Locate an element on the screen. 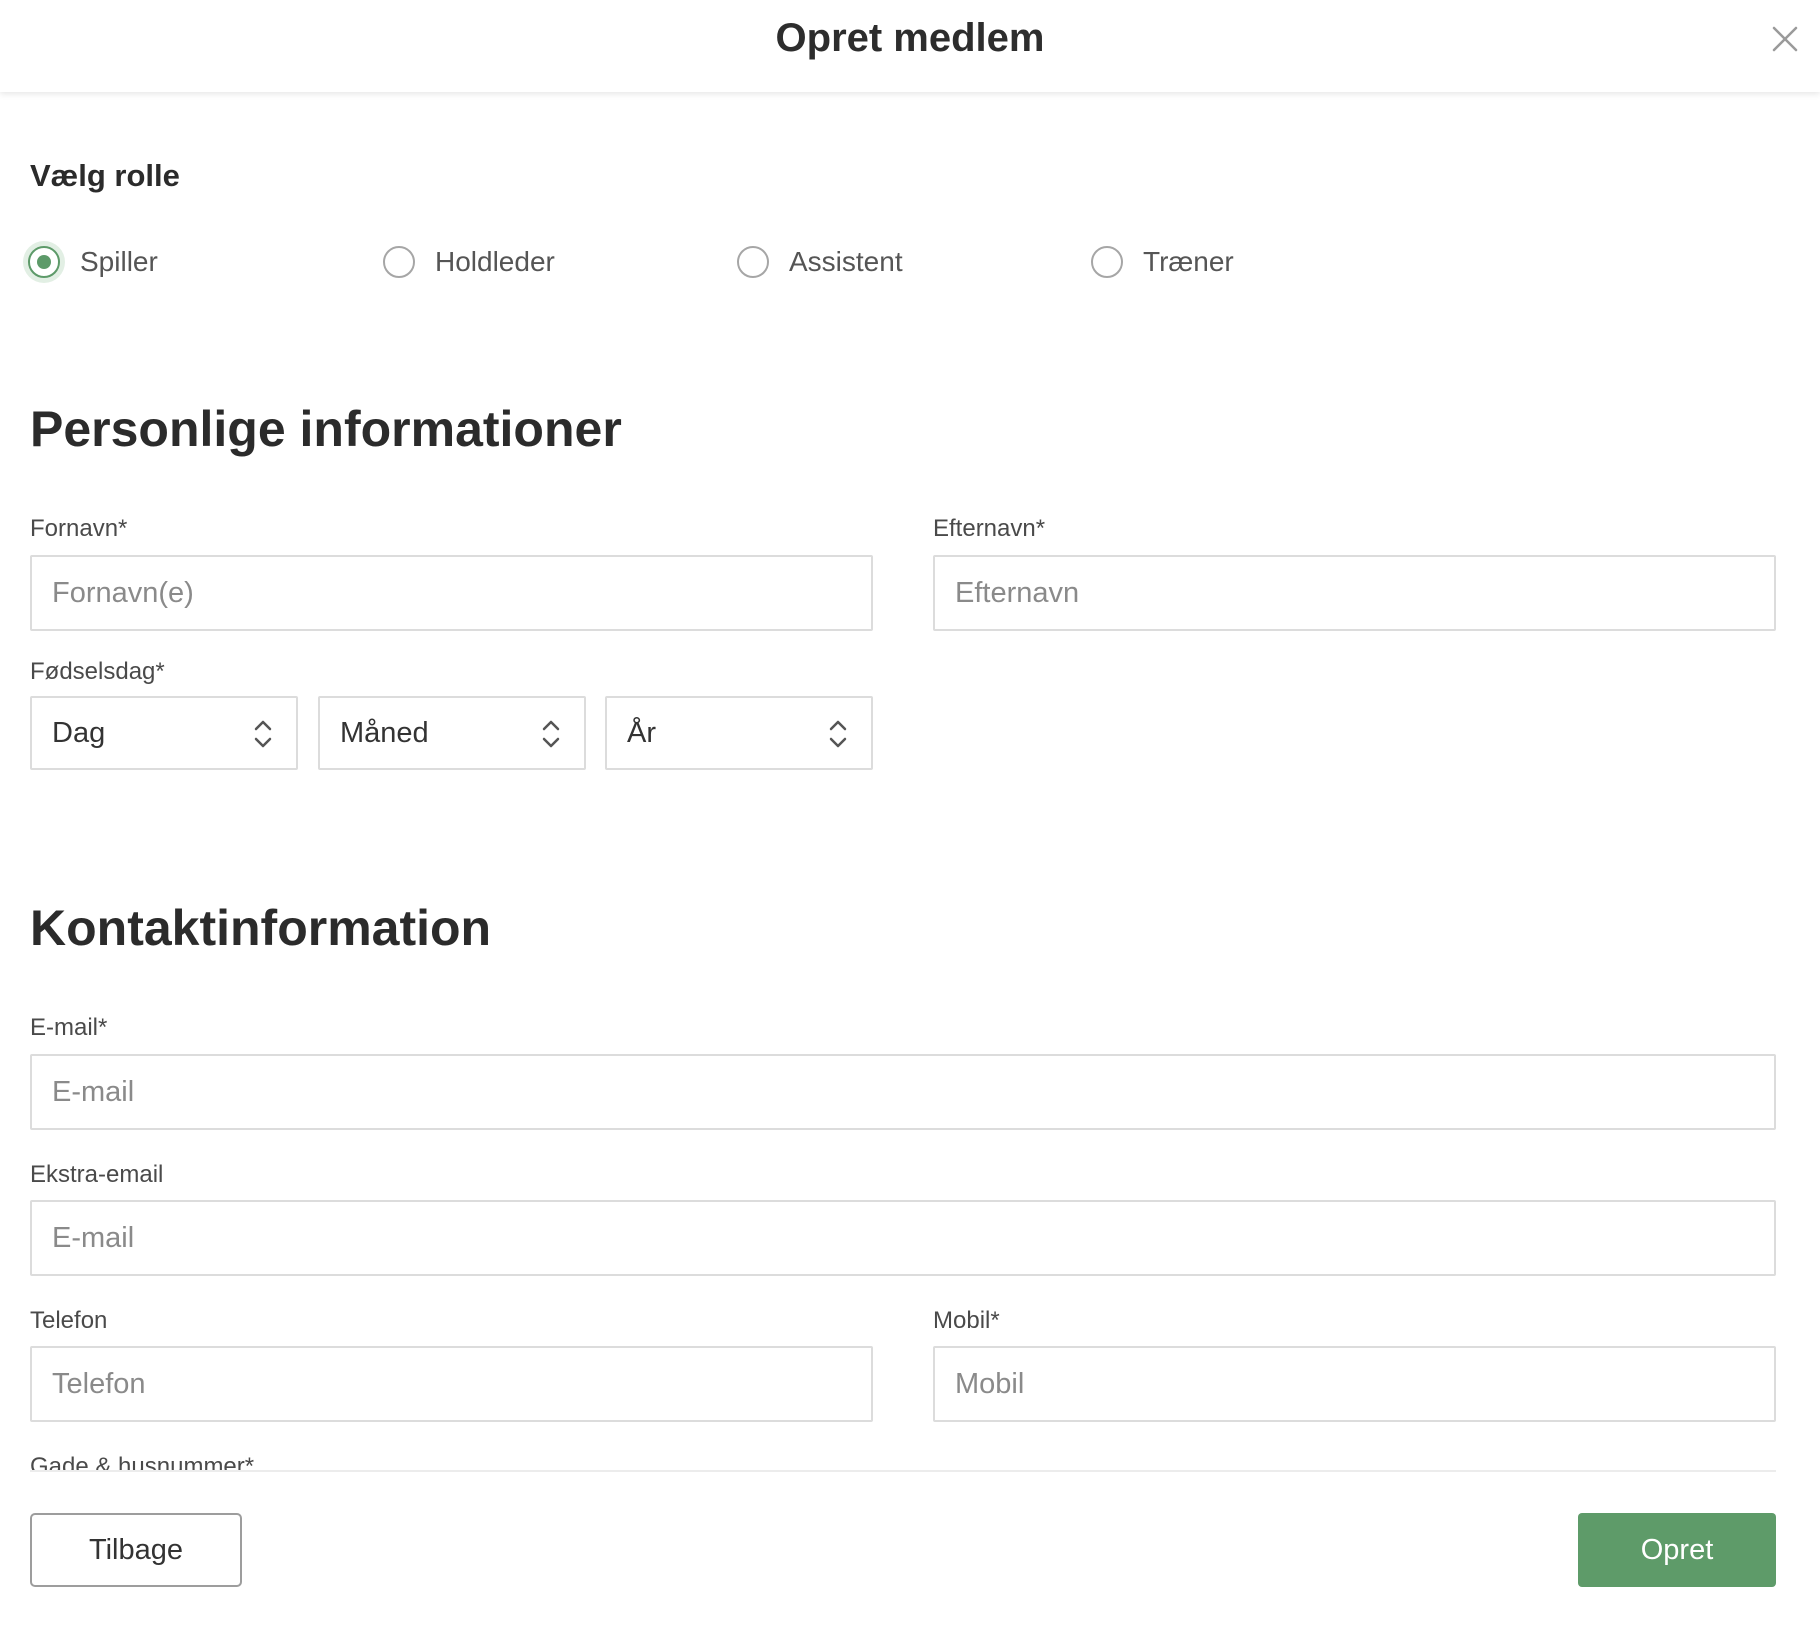  phone-label: Telefon is located at coordinates (69, 1320).